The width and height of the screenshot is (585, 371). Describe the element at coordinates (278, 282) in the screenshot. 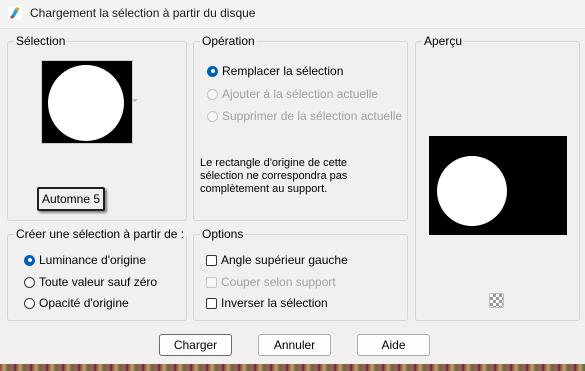

I see `option-label: Couper selon support` at that location.